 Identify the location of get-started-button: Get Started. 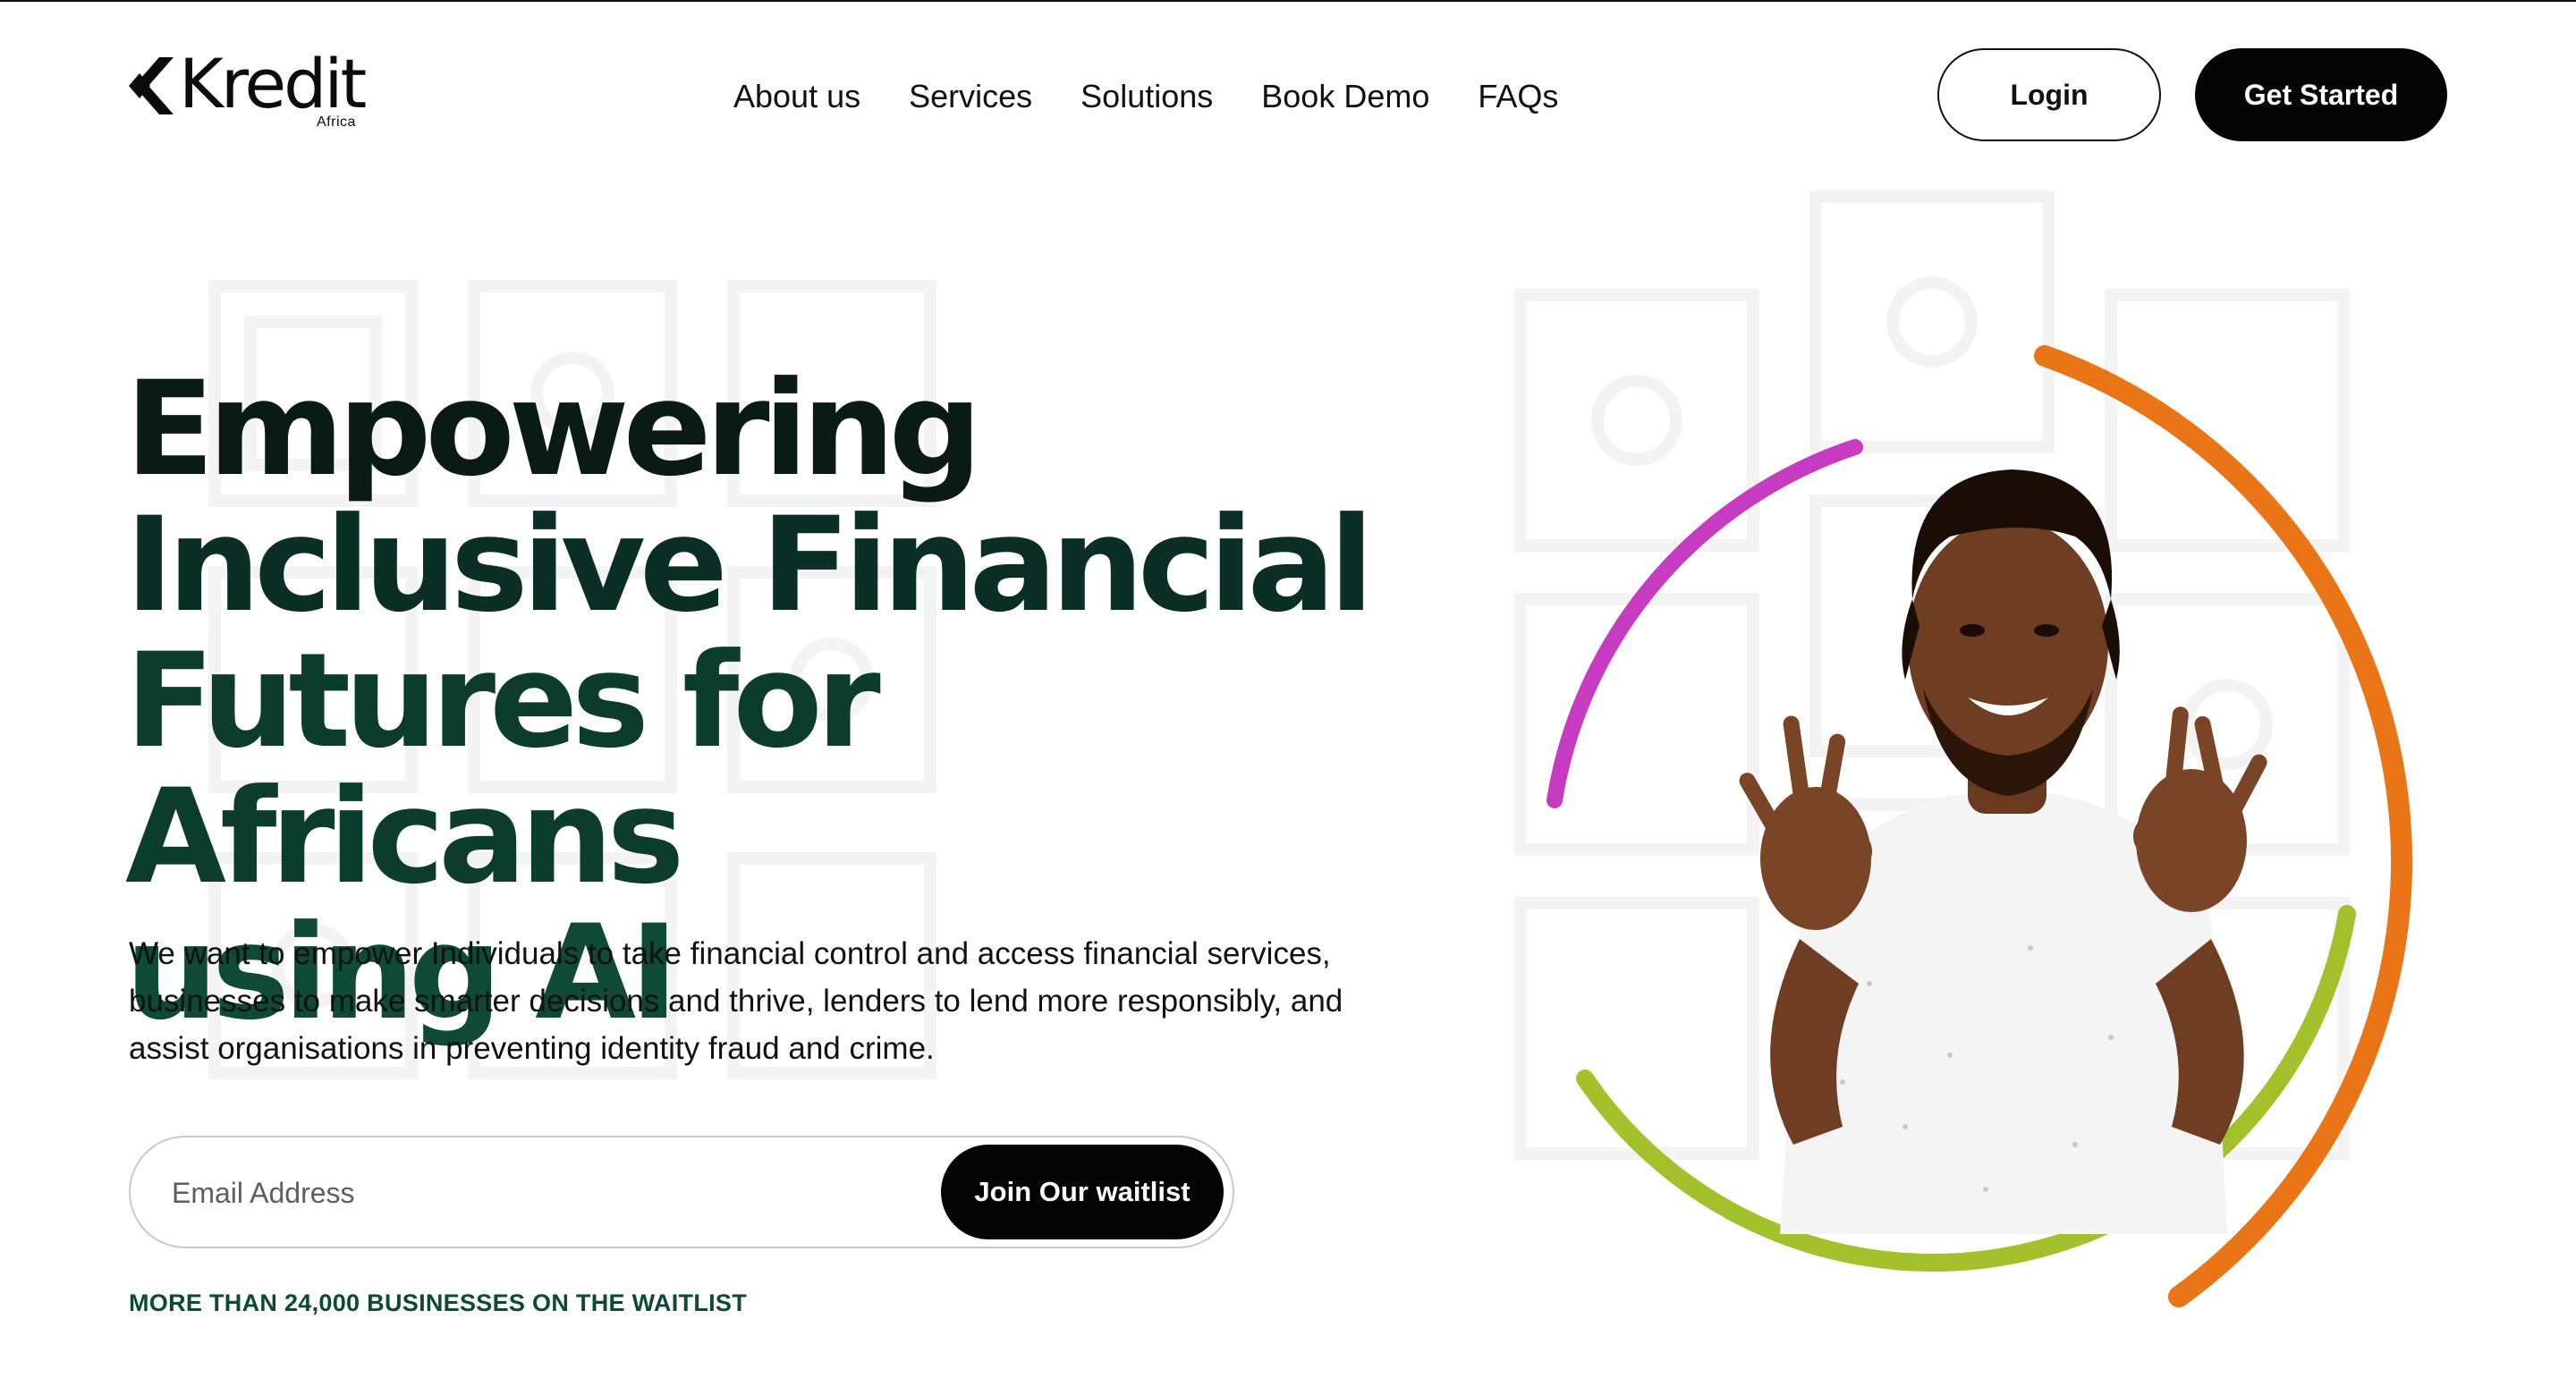
(2321, 94).